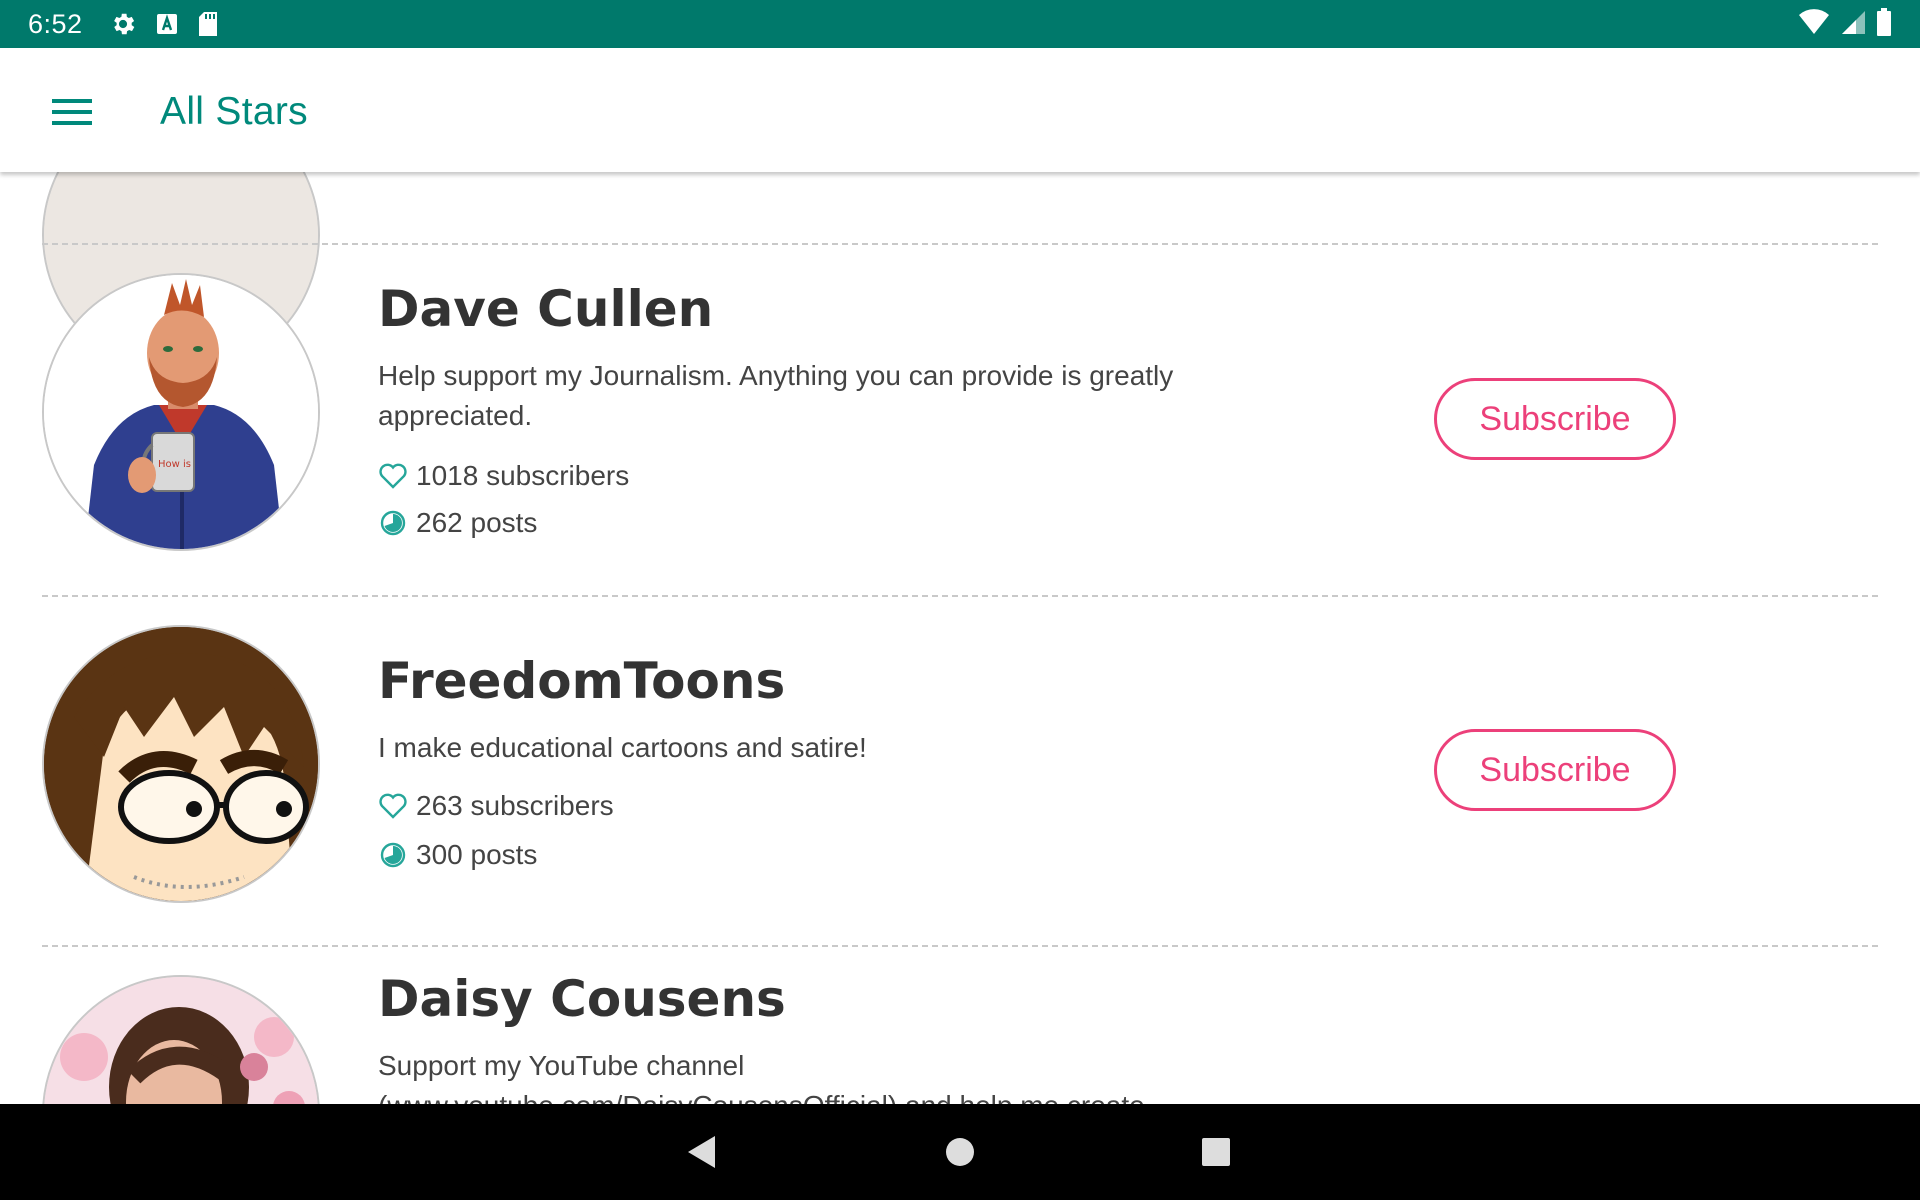 Image resolution: width=1920 pixels, height=1200 pixels. What do you see at coordinates (1884, 24) in the screenshot?
I see `battery-icon` at bounding box center [1884, 24].